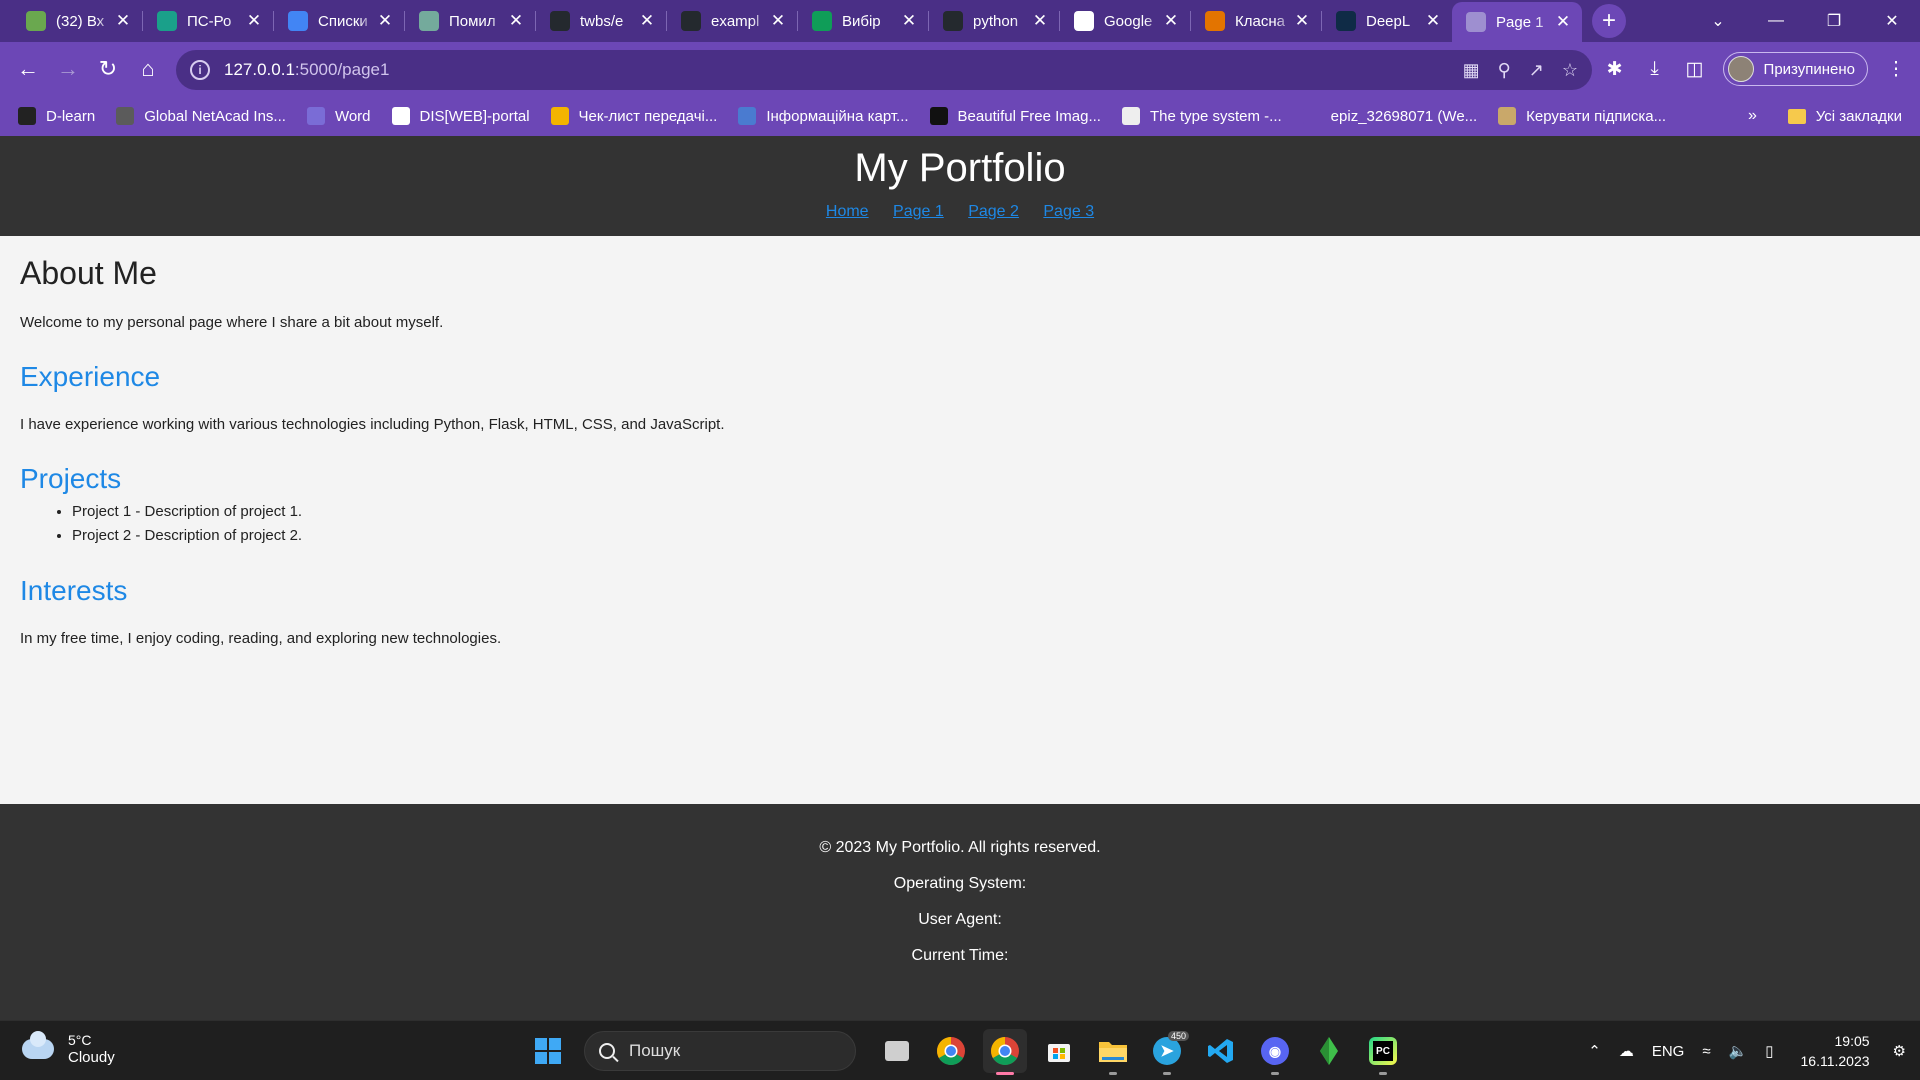 Image resolution: width=1920 pixels, height=1080 pixels. I want to click on site-info-icon: i, so click(200, 70).